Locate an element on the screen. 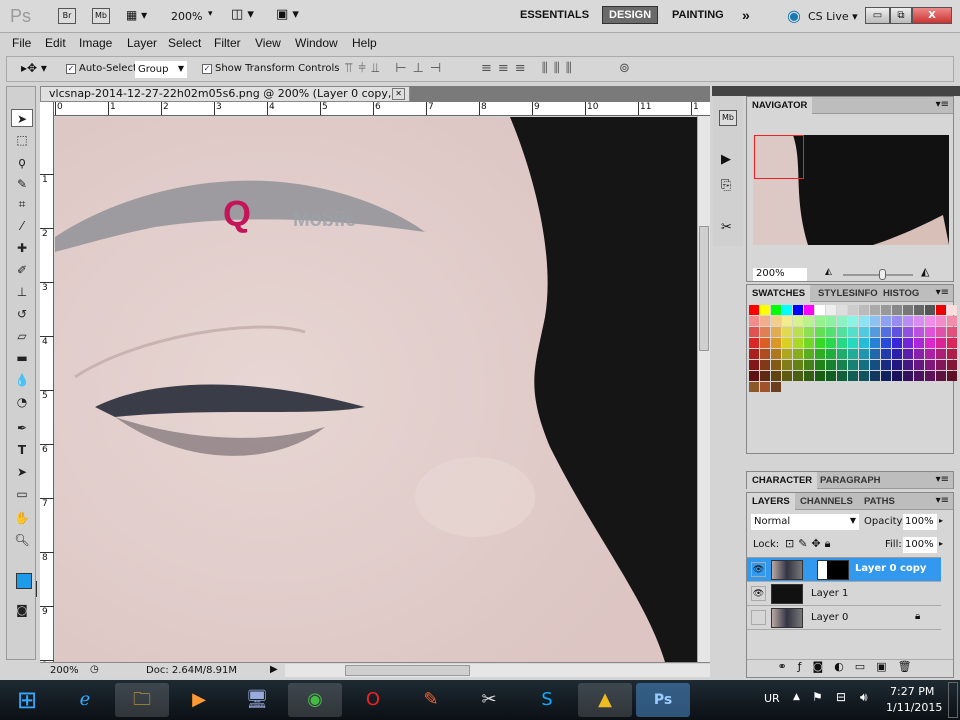 The width and height of the screenshot is (960, 720). marquee-tool-icon: ⬚ is located at coordinates (22, 140).